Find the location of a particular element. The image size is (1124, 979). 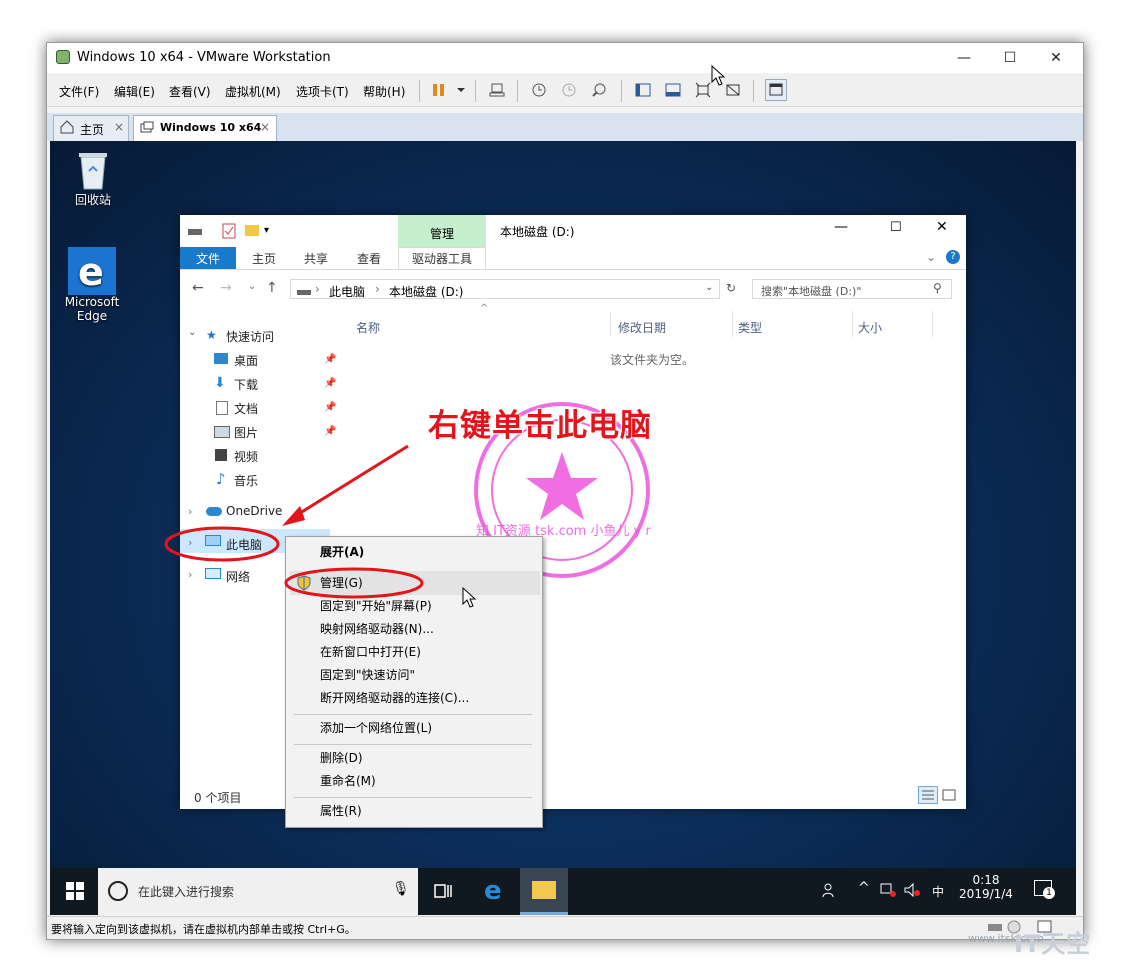

annotation-label: 右键单击此电脑 is located at coordinates (540, 426).